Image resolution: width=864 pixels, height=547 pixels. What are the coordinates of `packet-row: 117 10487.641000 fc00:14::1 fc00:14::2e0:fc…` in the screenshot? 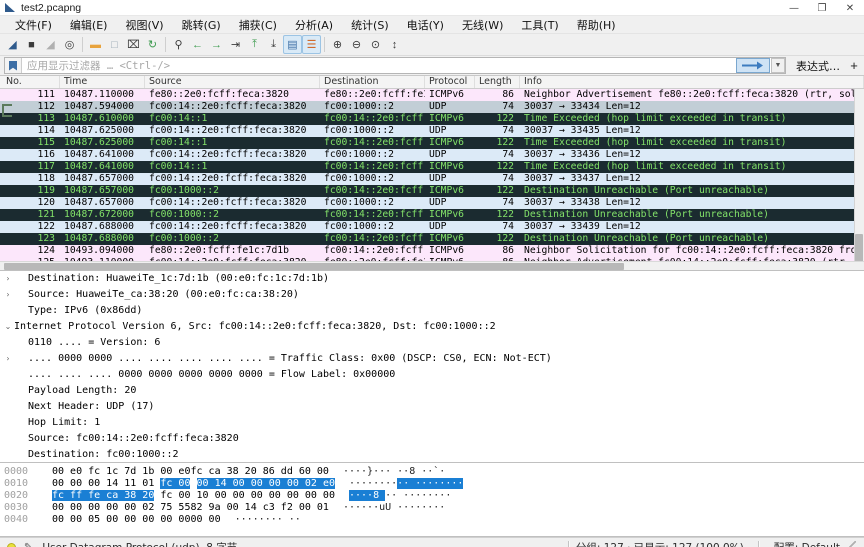 It's located at (432, 167).